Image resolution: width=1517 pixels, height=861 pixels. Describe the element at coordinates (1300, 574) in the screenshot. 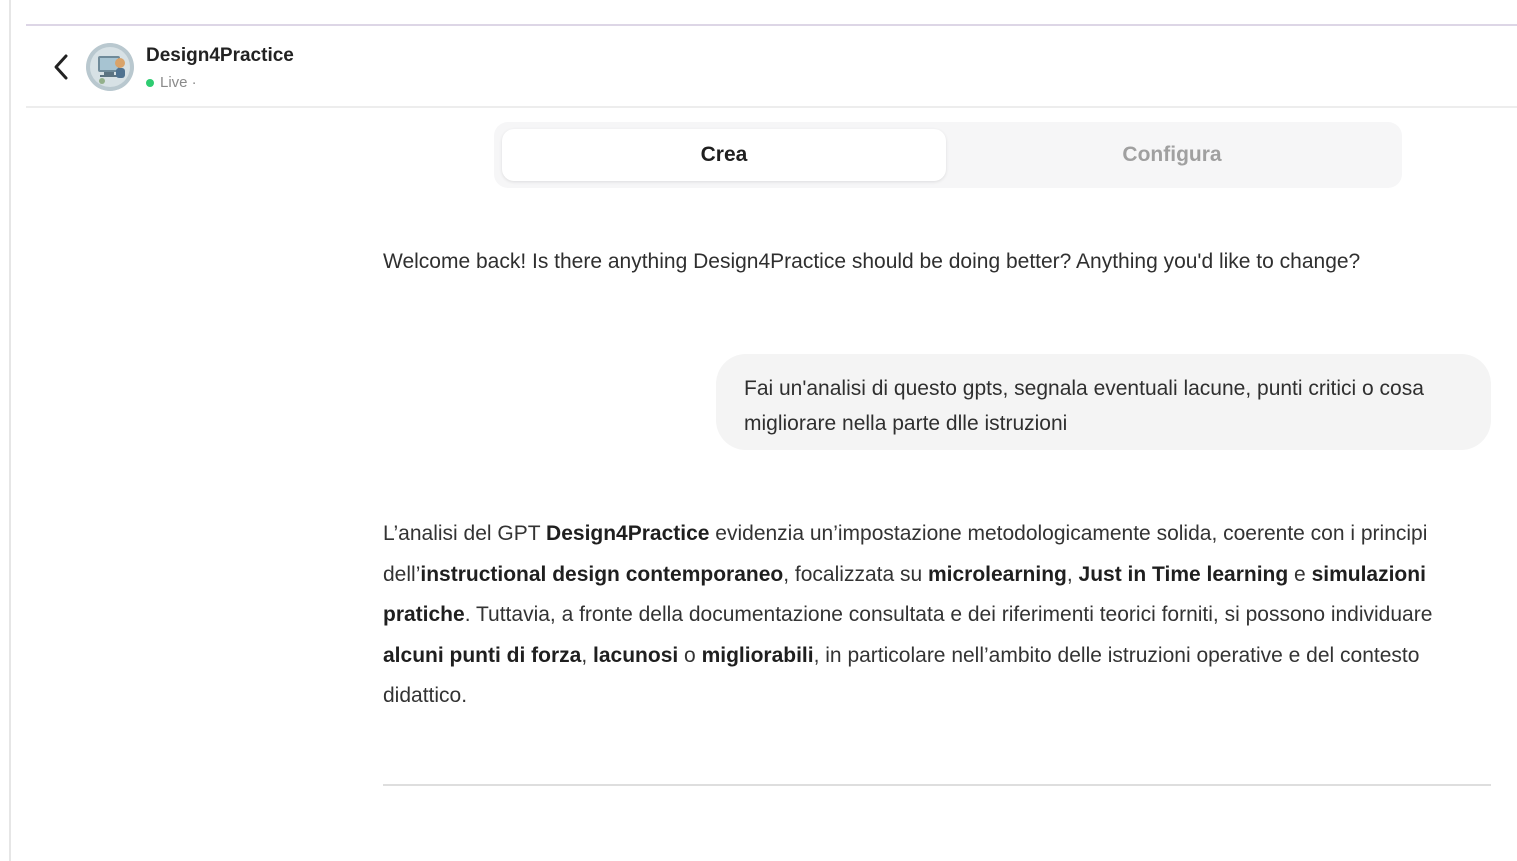

I see `reply-text-segment: e` at that location.